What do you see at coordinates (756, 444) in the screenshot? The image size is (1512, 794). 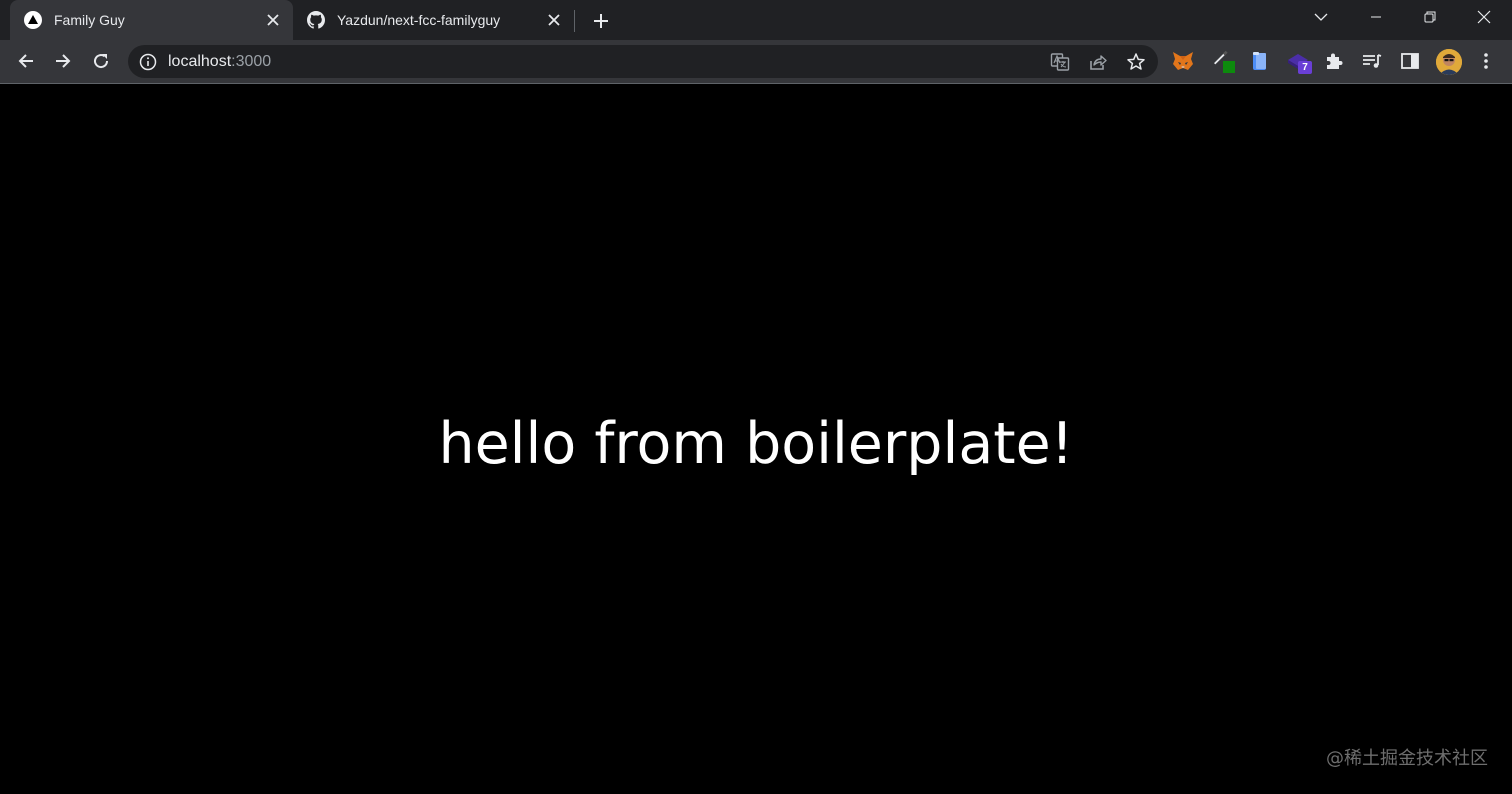 I see `page-heading: hello from boilerplate!` at bounding box center [756, 444].